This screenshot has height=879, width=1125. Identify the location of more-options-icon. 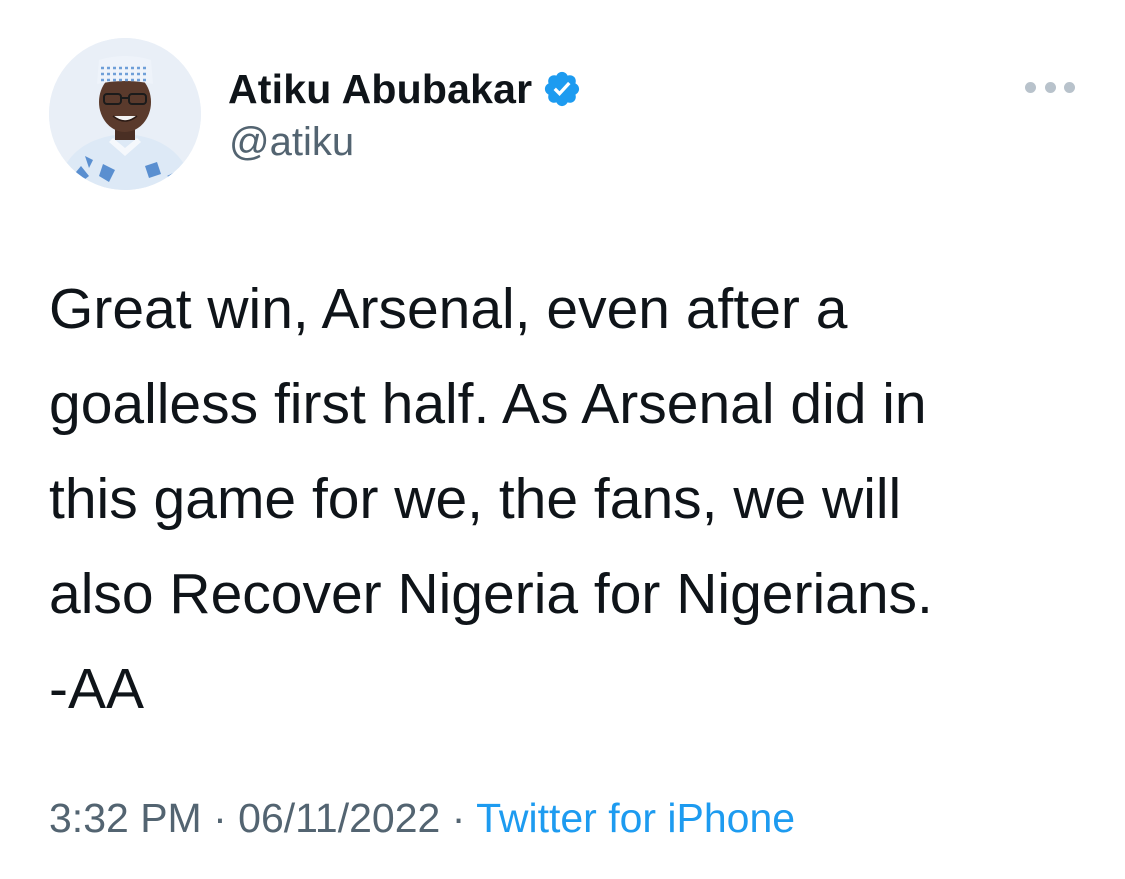
(1050, 87).